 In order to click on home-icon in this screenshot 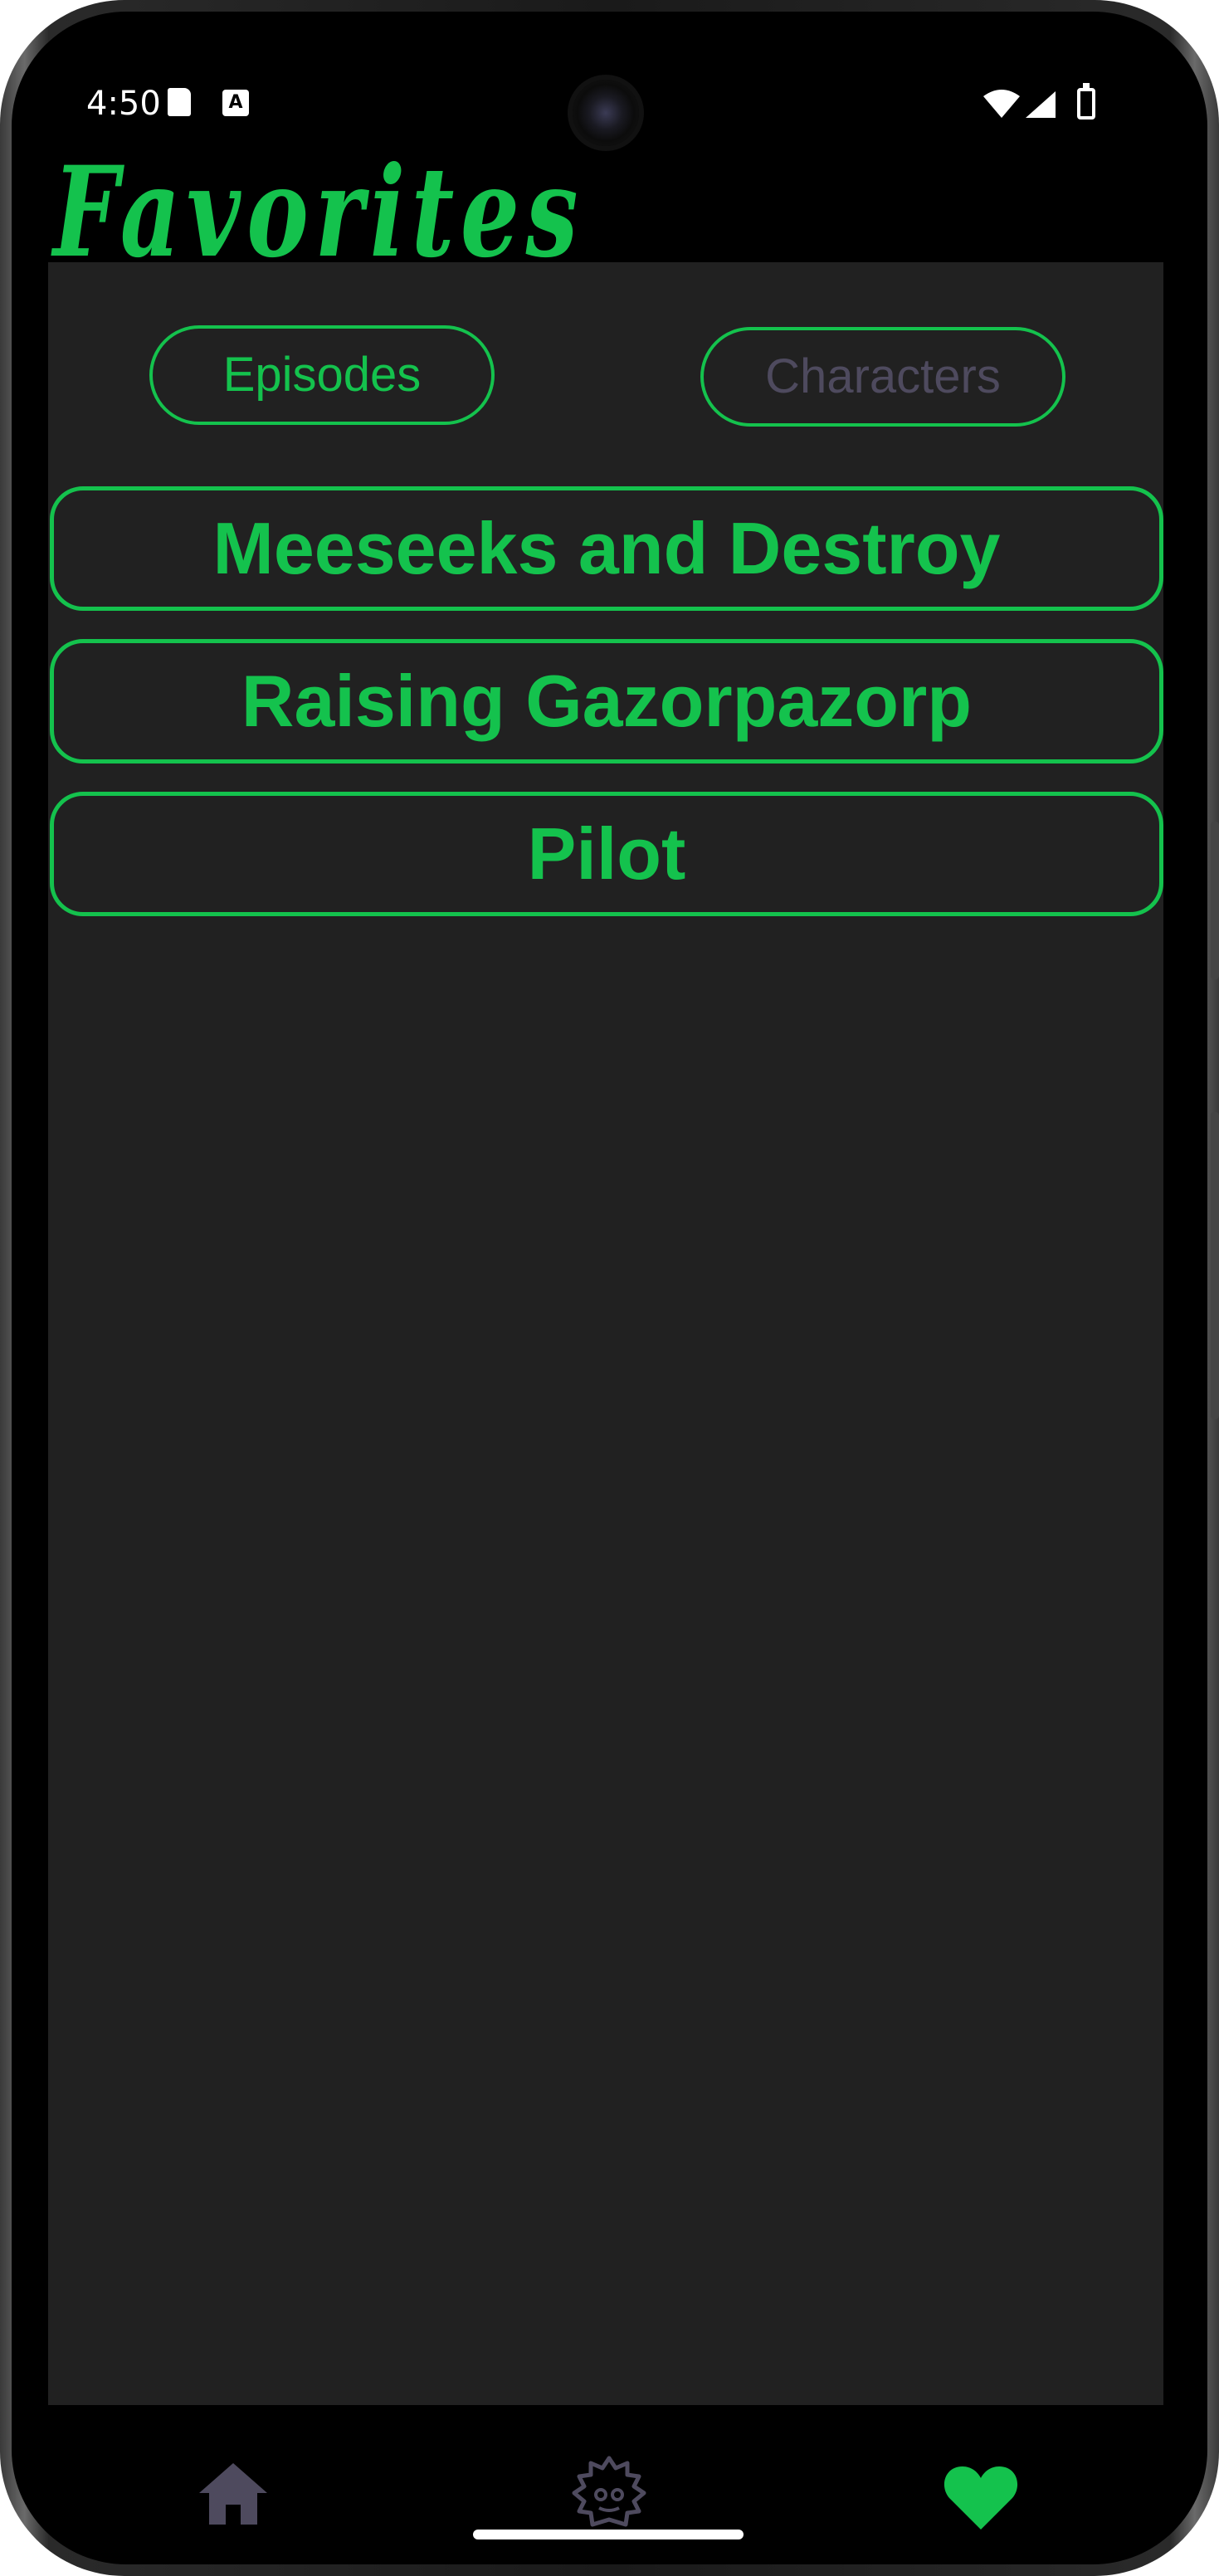, I will do `click(234, 2493)`.